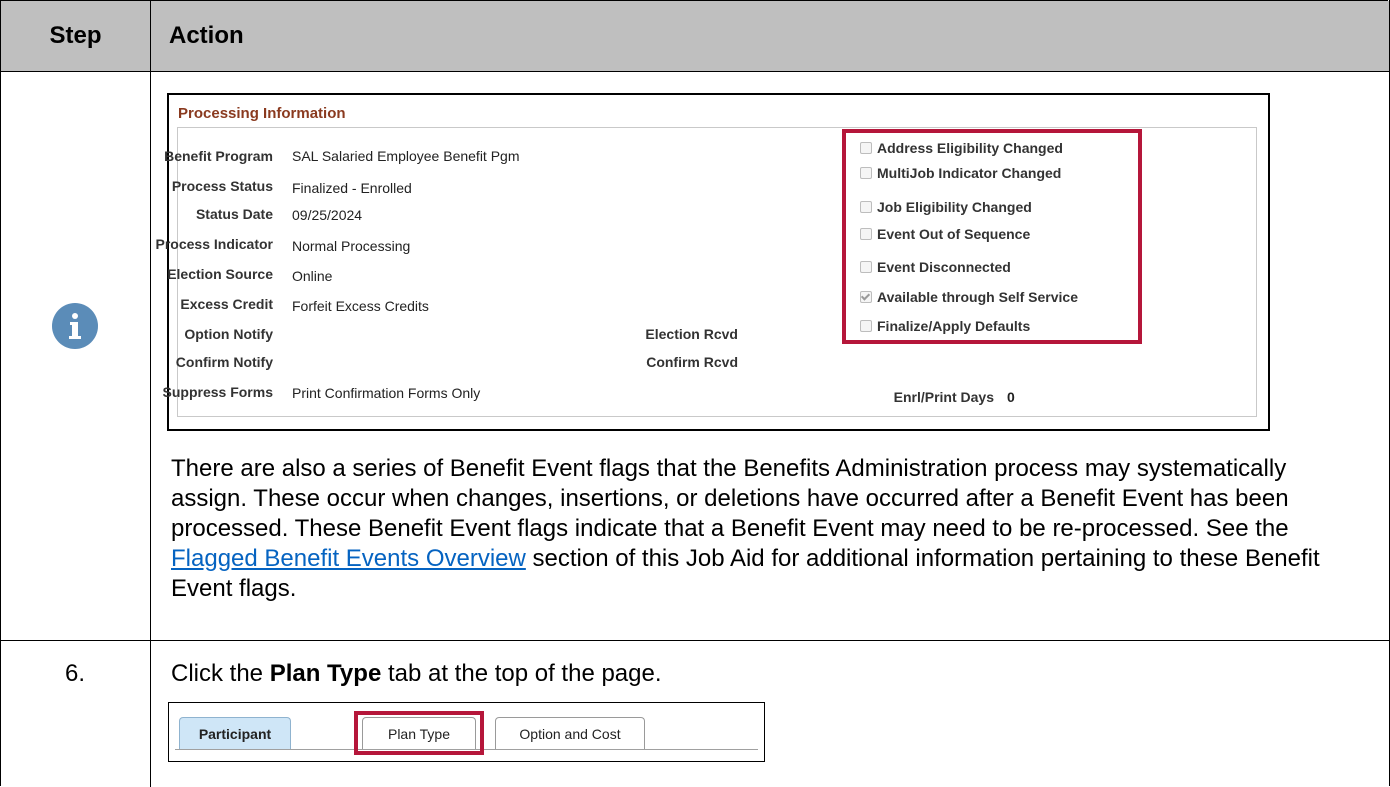 This screenshot has height=787, width=1390. Describe the element at coordinates (220, 274) in the screenshot. I see `election-source-label: Election Source` at that location.